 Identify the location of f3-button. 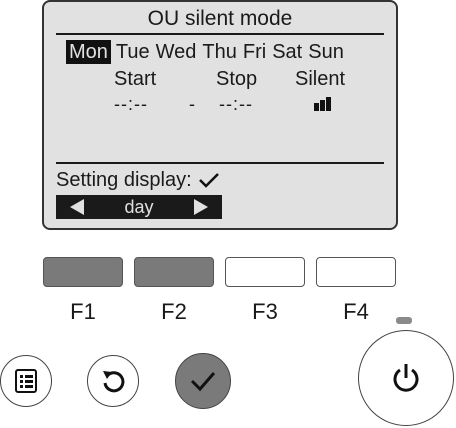
(265, 272).